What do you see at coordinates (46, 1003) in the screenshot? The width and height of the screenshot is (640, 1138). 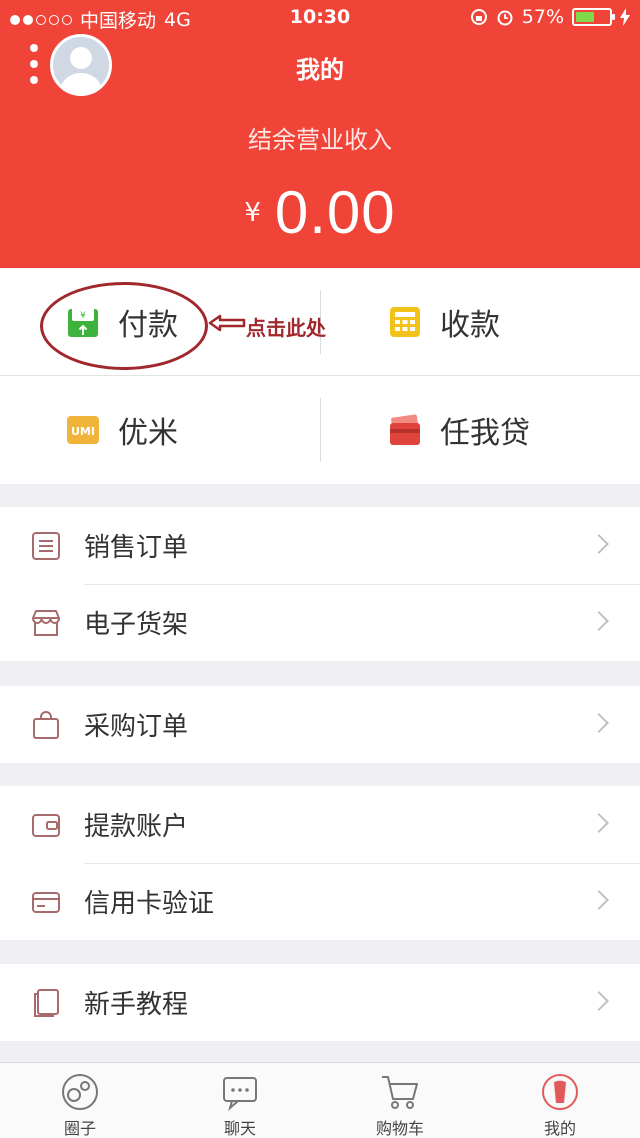 I see `tutorial-book-icon` at bounding box center [46, 1003].